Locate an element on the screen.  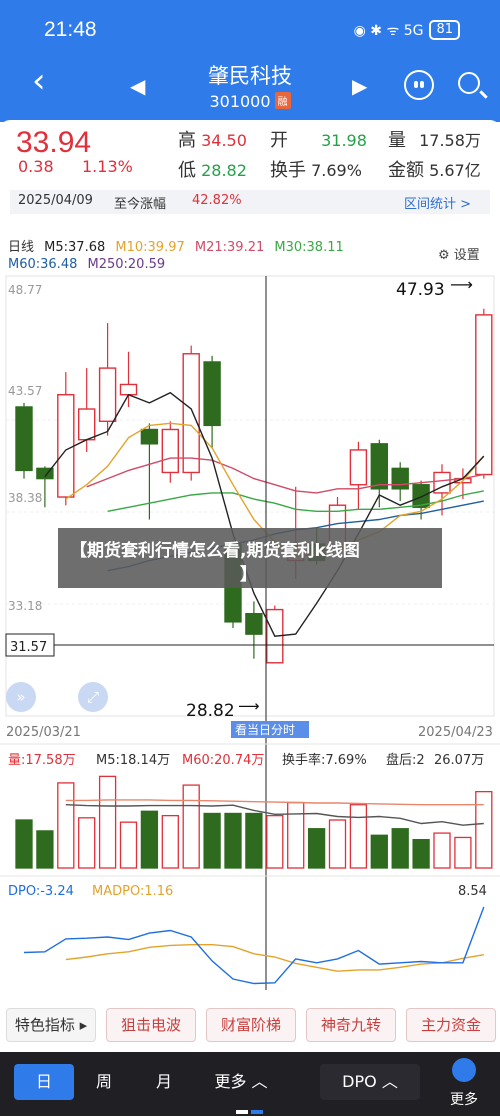
chip-wealth-ladder: 财富阶梯 is located at coordinates (251, 1025).